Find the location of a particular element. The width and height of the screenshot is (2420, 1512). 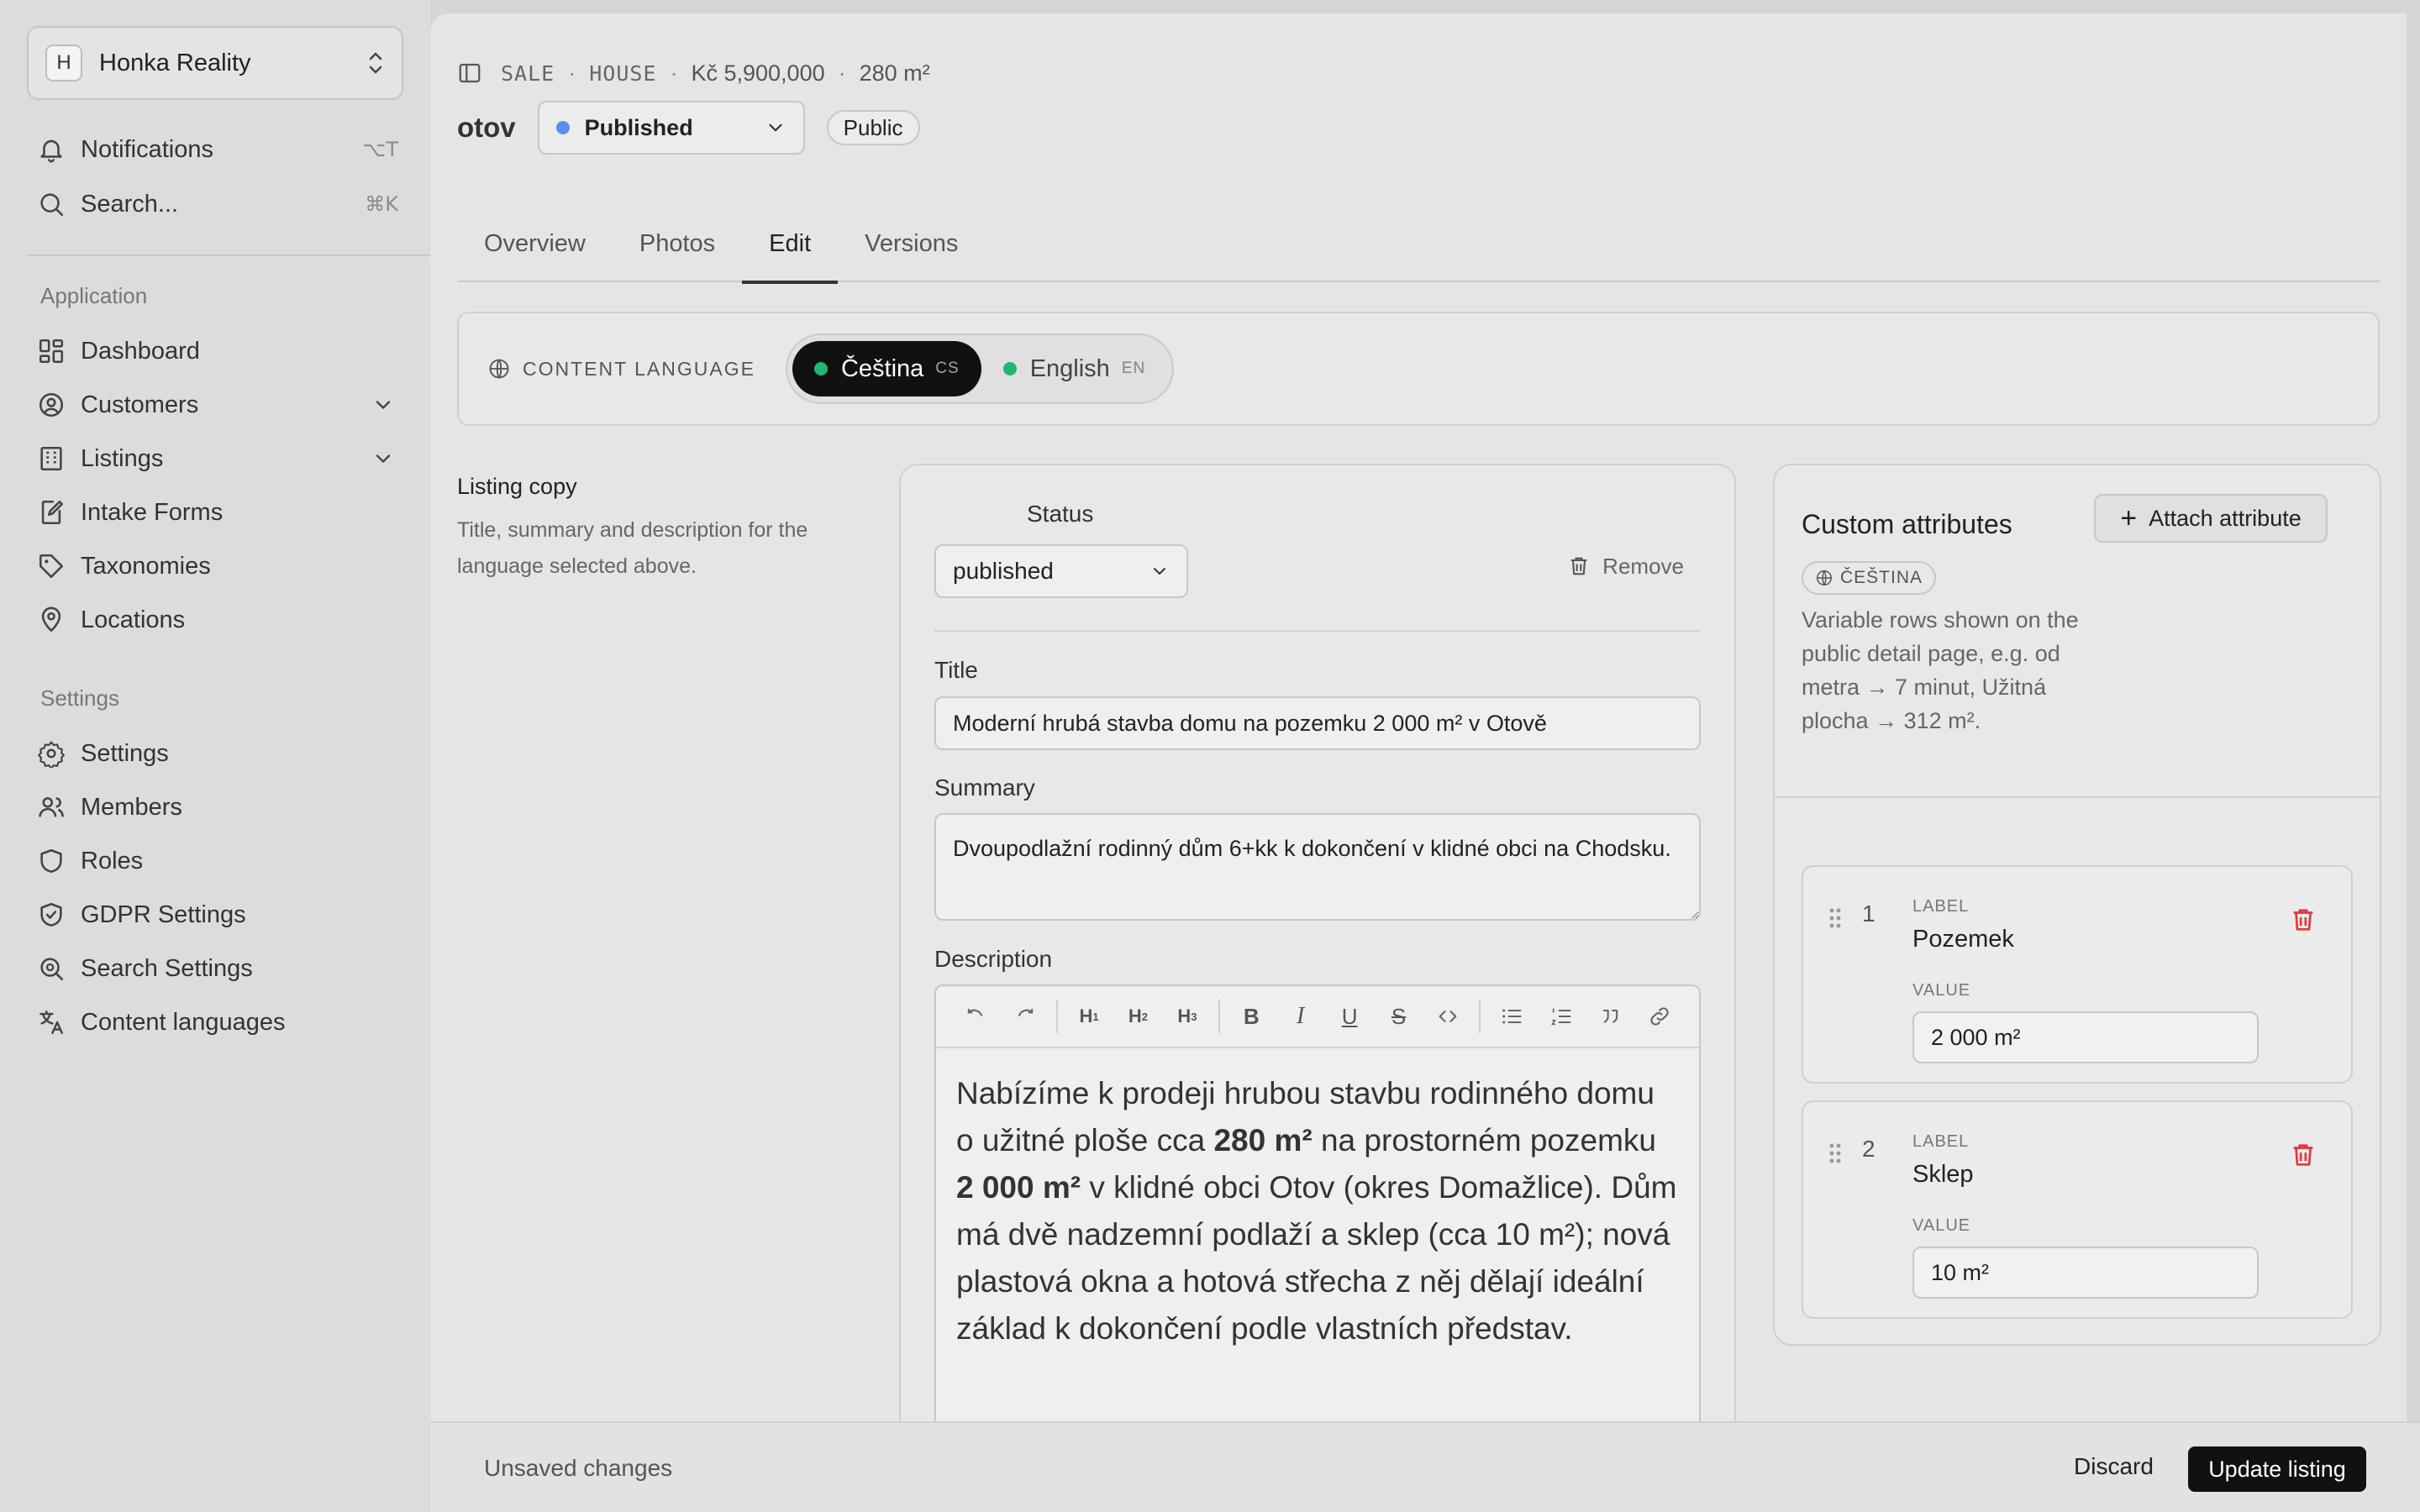

globe-icon is located at coordinates (499, 369).